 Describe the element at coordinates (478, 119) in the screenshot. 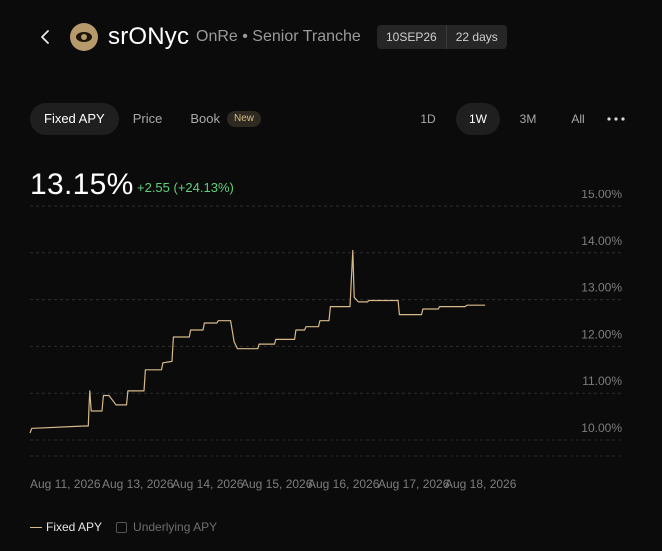

I see `range-1w: 1W` at that location.